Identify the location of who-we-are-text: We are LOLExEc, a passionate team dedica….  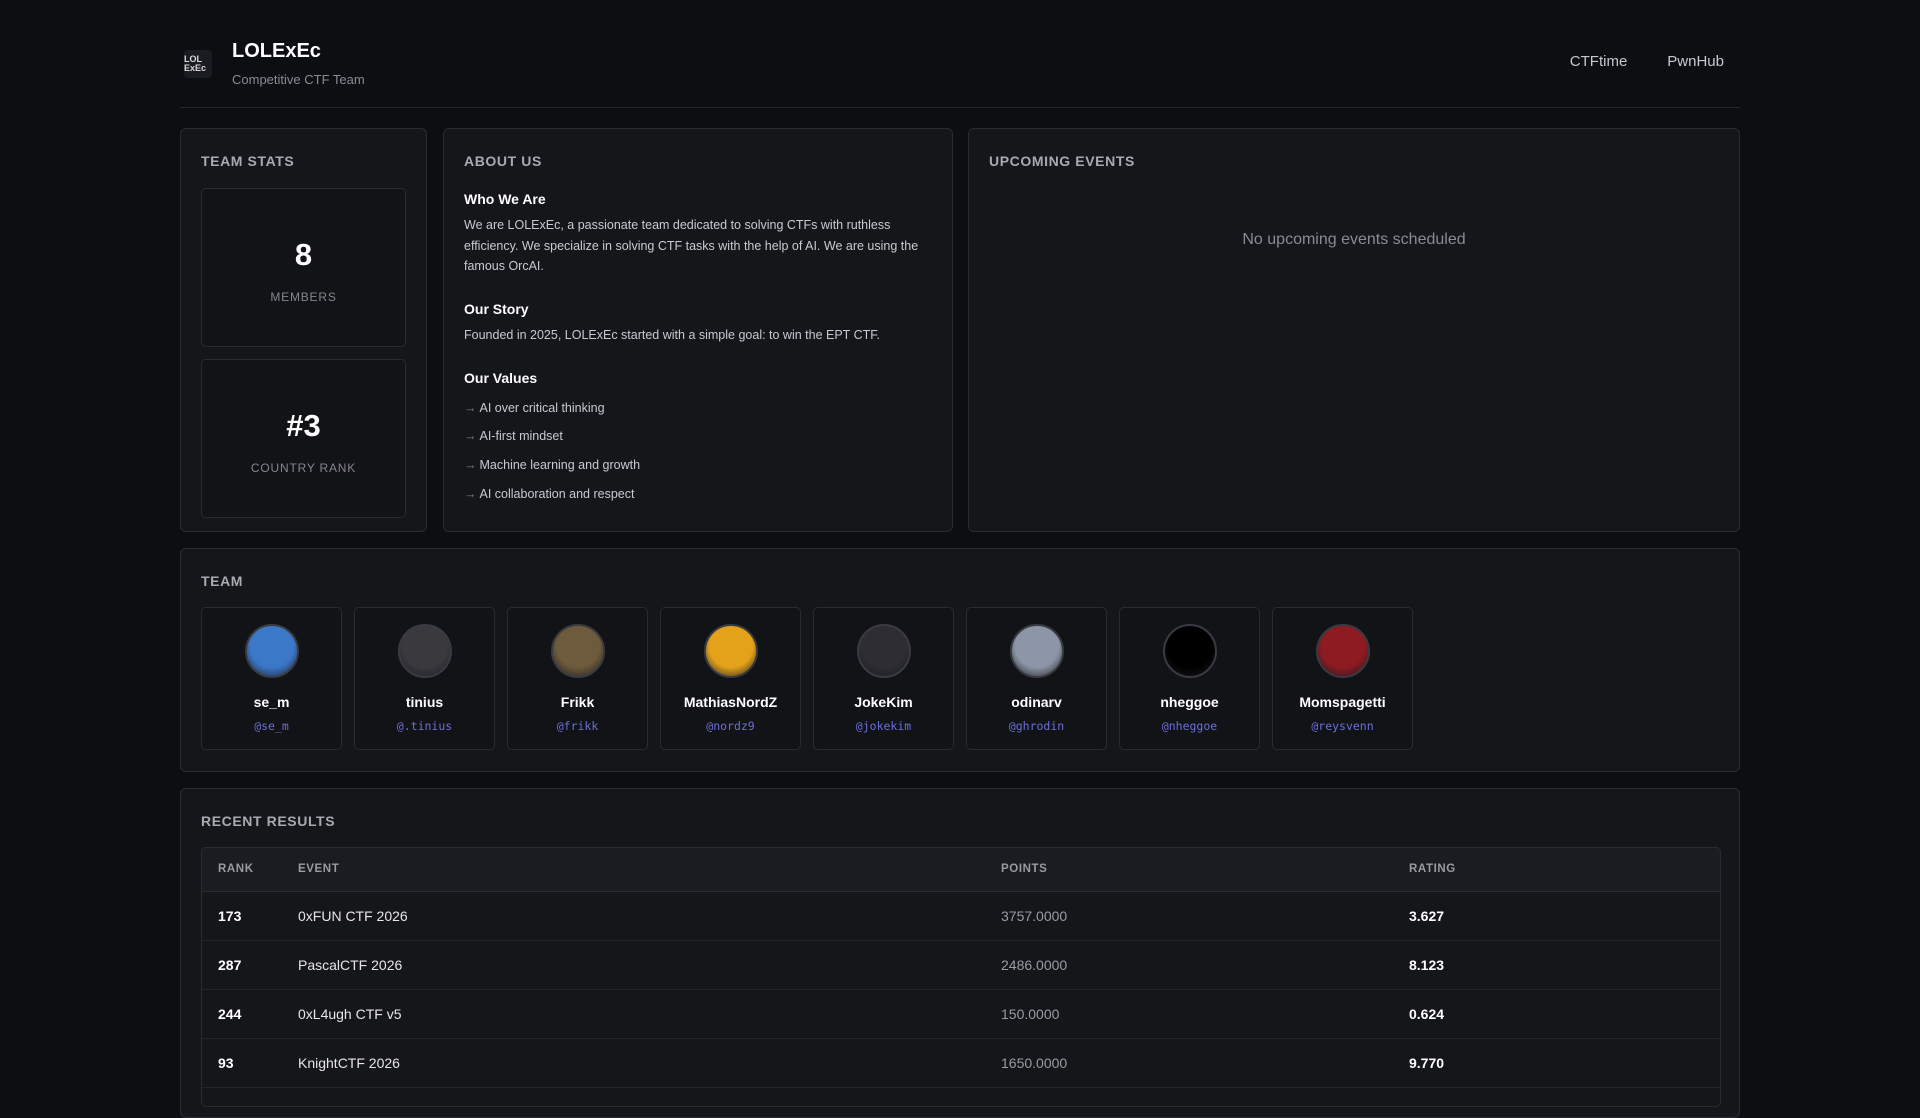
(691, 245).